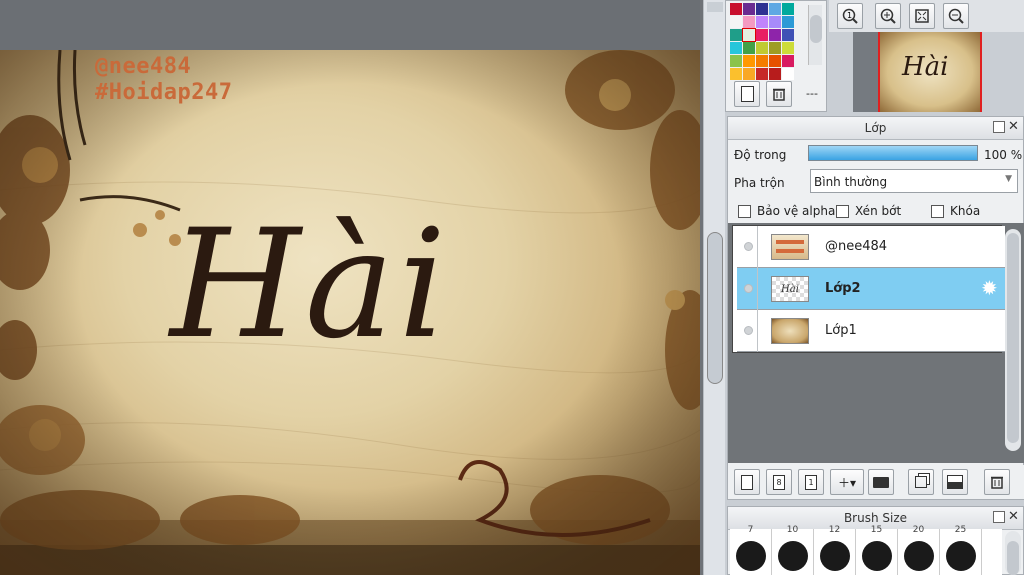  What do you see at coordinates (143, 66) in the screenshot?
I see `watermark-username: @nee484` at bounding box center [143, 66].